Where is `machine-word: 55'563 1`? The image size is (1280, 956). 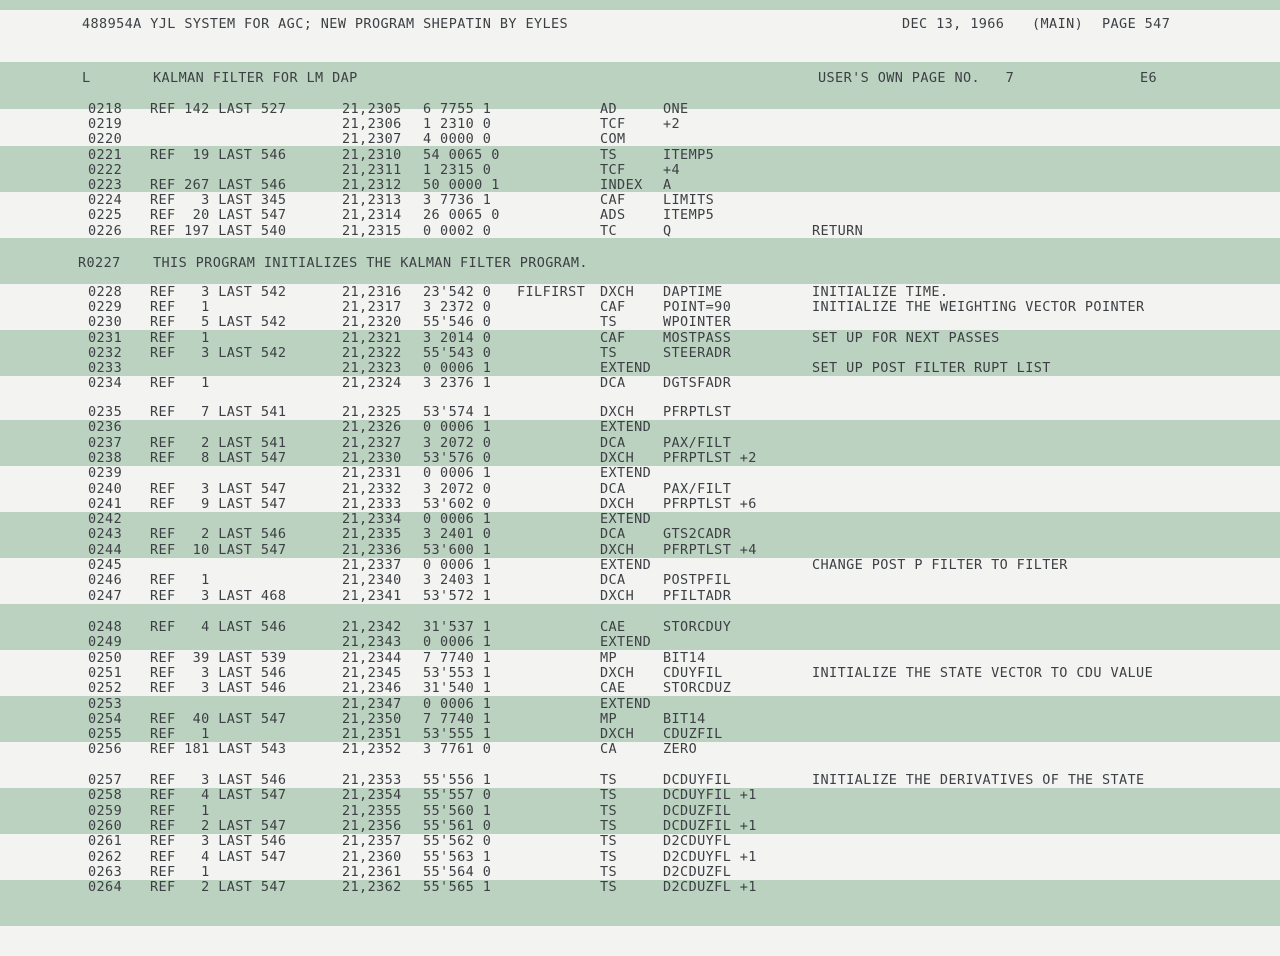
machine-word: 55'563 1 is located at coordinates (457, 856).